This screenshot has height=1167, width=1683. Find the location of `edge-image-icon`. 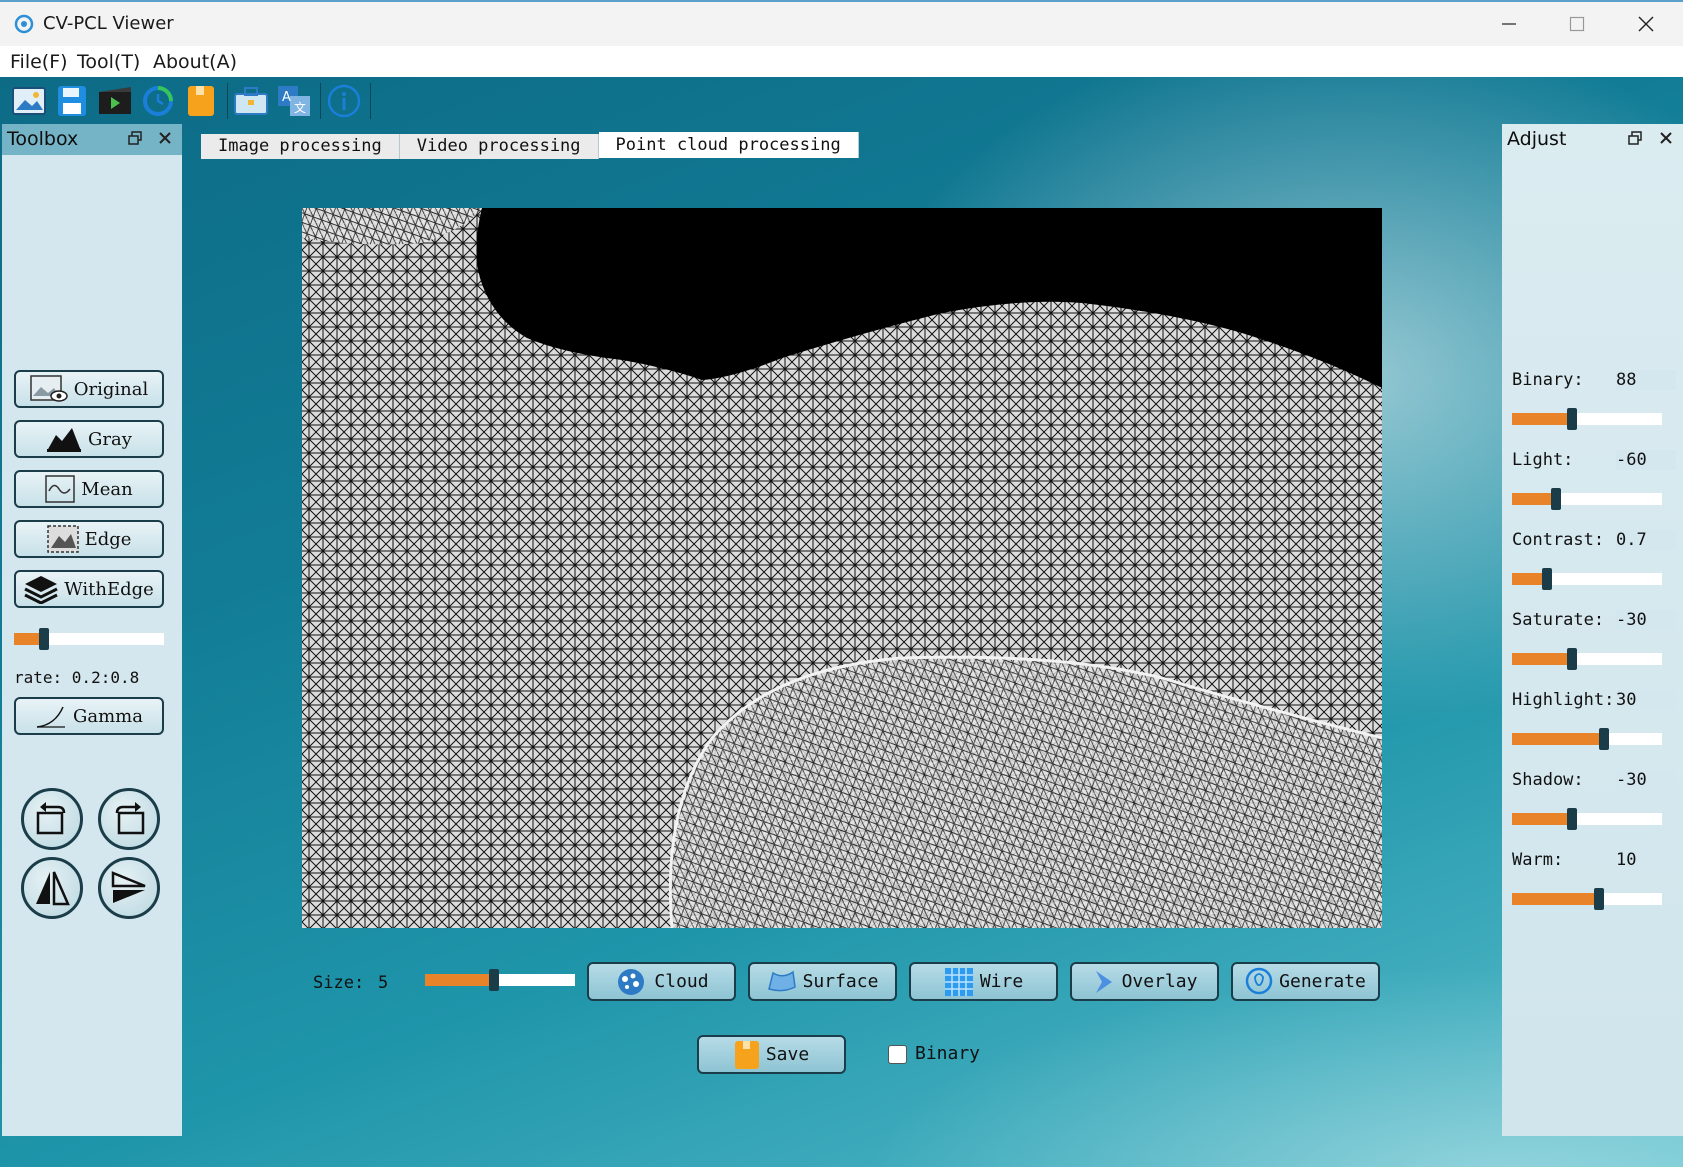

edge-image-icon is located at coordinates (62, 539).